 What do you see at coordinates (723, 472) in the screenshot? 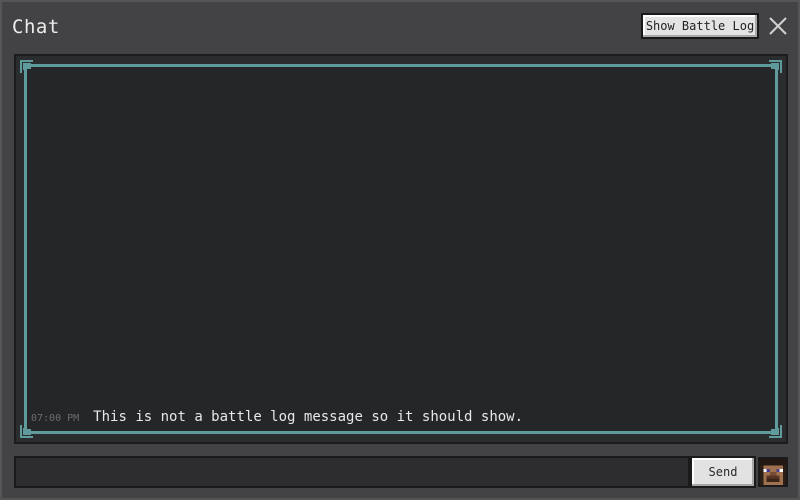
I see `send-button: Send` at bounding box center [723, 472].